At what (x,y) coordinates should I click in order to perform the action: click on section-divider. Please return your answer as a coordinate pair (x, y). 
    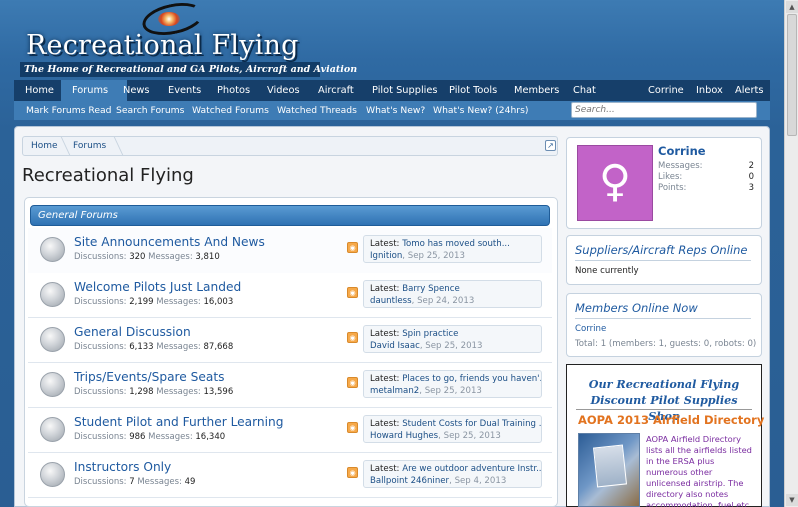
    Looking at the image, I should click on (663, 260).